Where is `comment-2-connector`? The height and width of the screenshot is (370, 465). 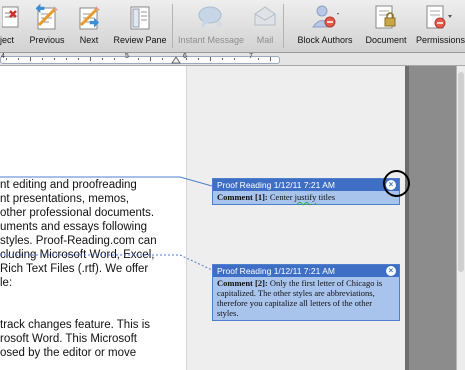 comment-2-connector is located at coordinates (106, 262).